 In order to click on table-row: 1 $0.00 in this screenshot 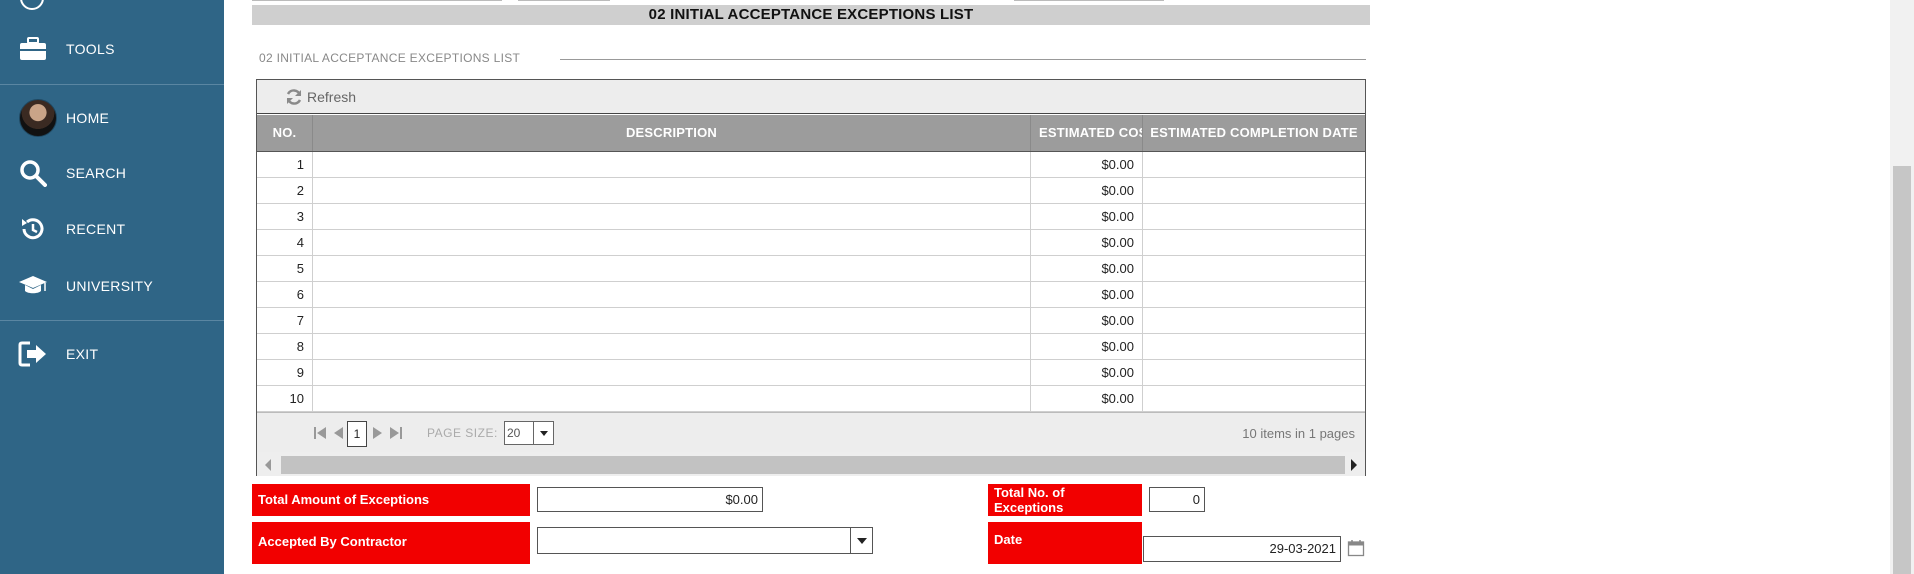, I will do `click(811, 165)`.